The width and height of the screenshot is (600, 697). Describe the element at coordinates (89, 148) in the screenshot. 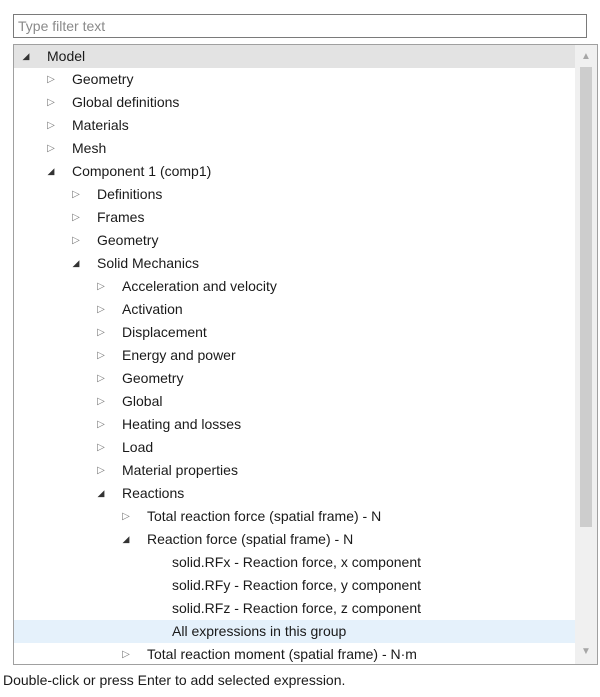

I see `tree-item-label: Mesh` at that location.